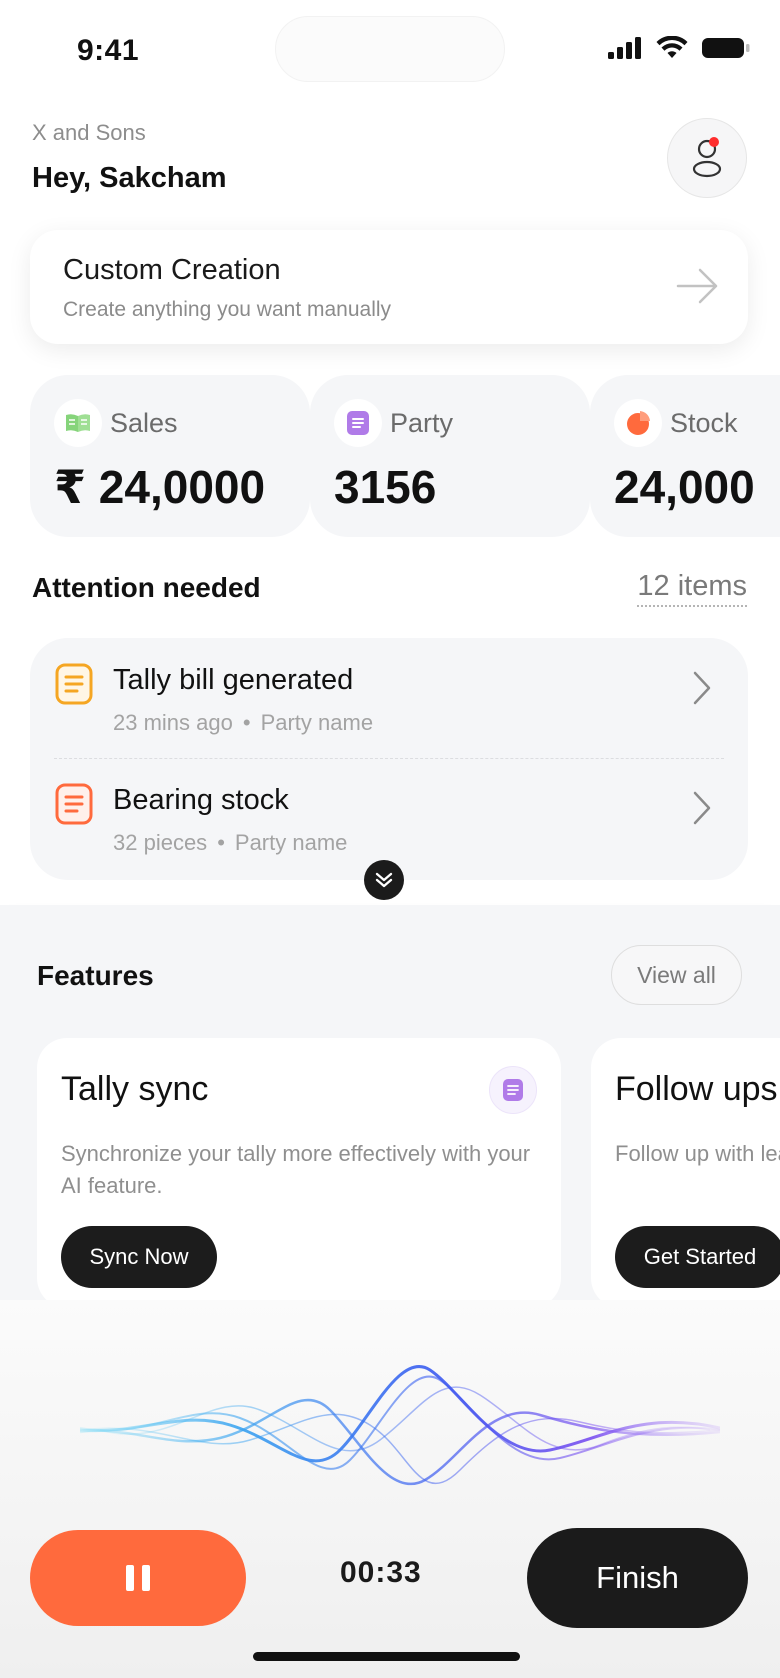 The image size is (780, 1678). I want to click on chevron-double-down-icon, so click(384, 880).